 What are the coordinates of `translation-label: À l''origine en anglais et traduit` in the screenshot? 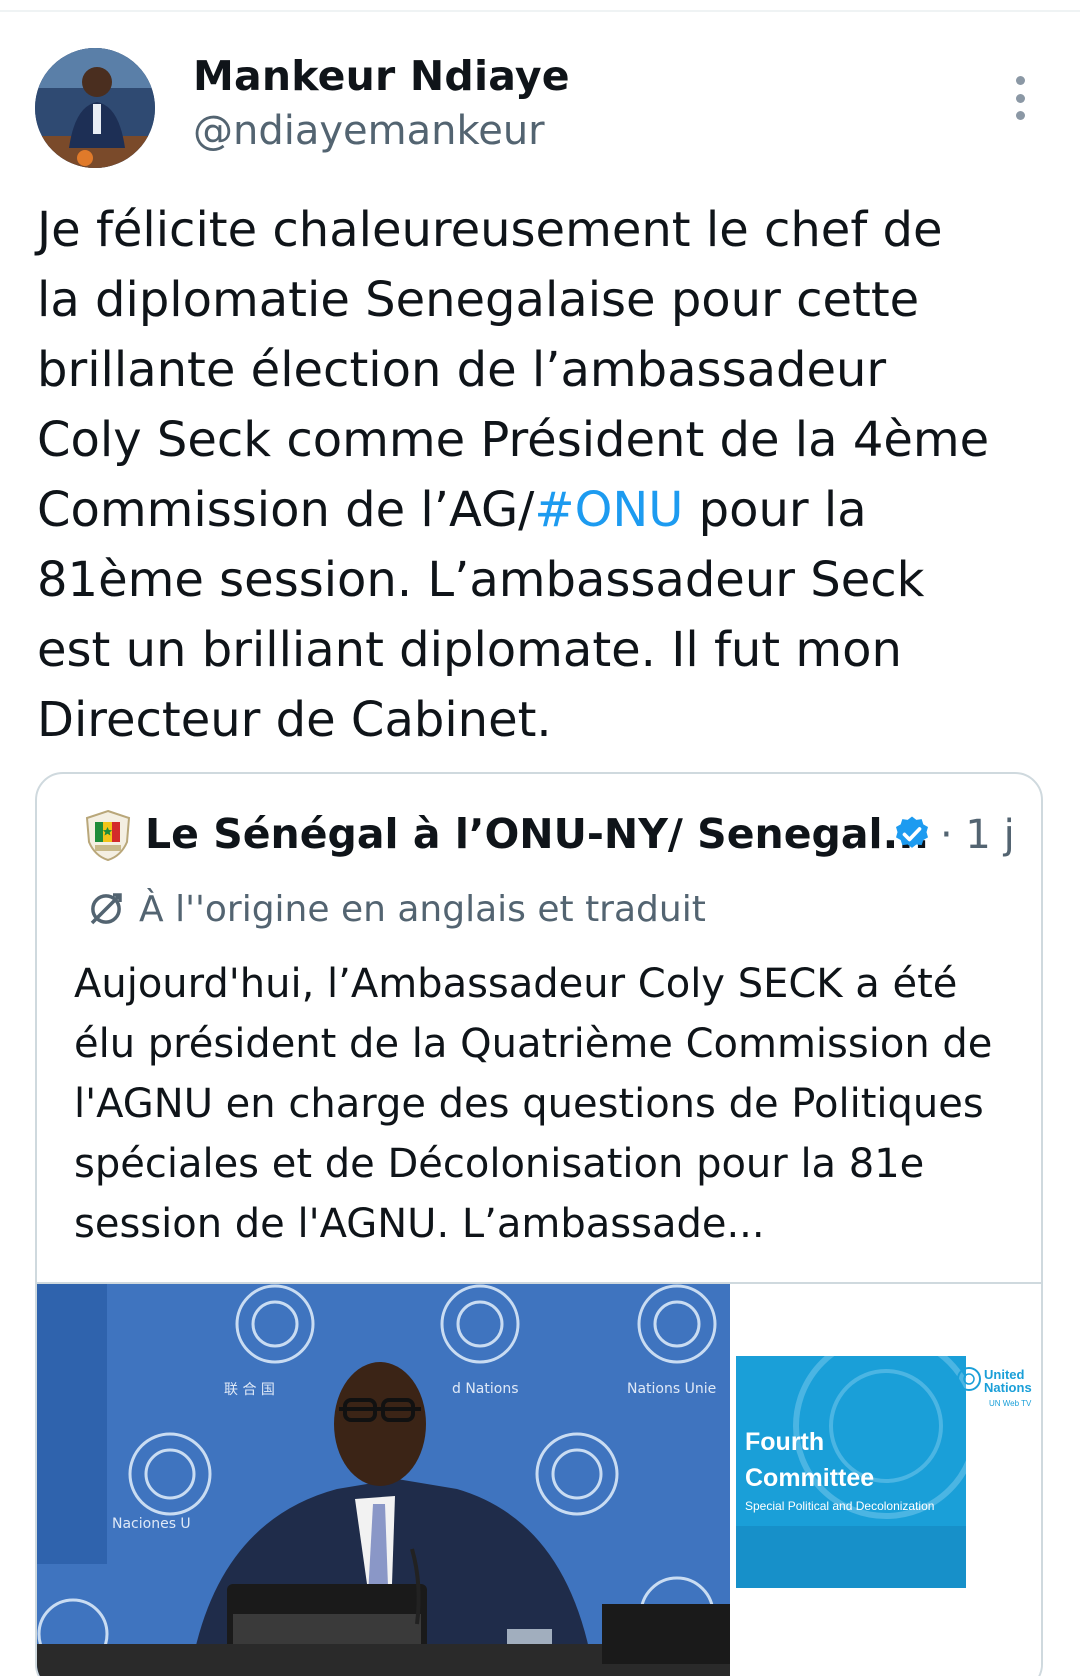 It's located at (422, 909).